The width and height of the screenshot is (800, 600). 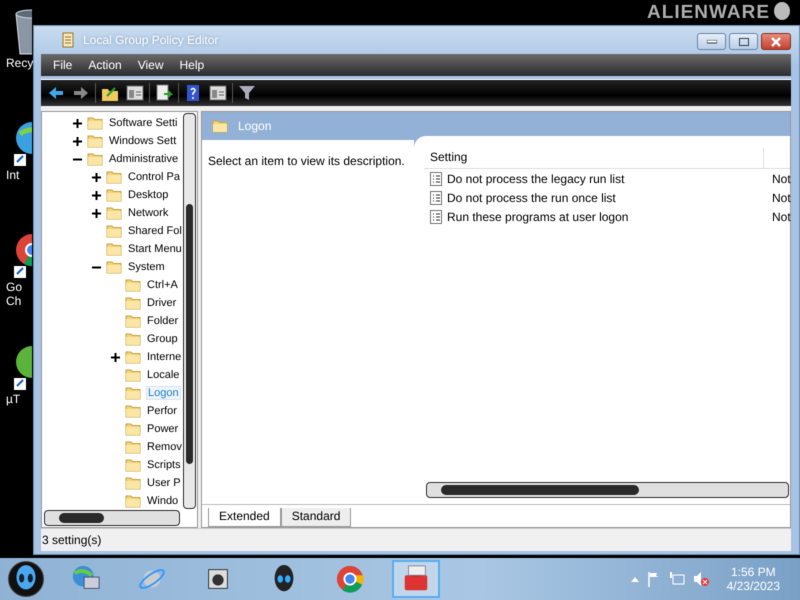 What do you see at coordinates (14, 287) in the screenshot?
I see `desktop-icon-label: Go` at bounding box center [14, 287].